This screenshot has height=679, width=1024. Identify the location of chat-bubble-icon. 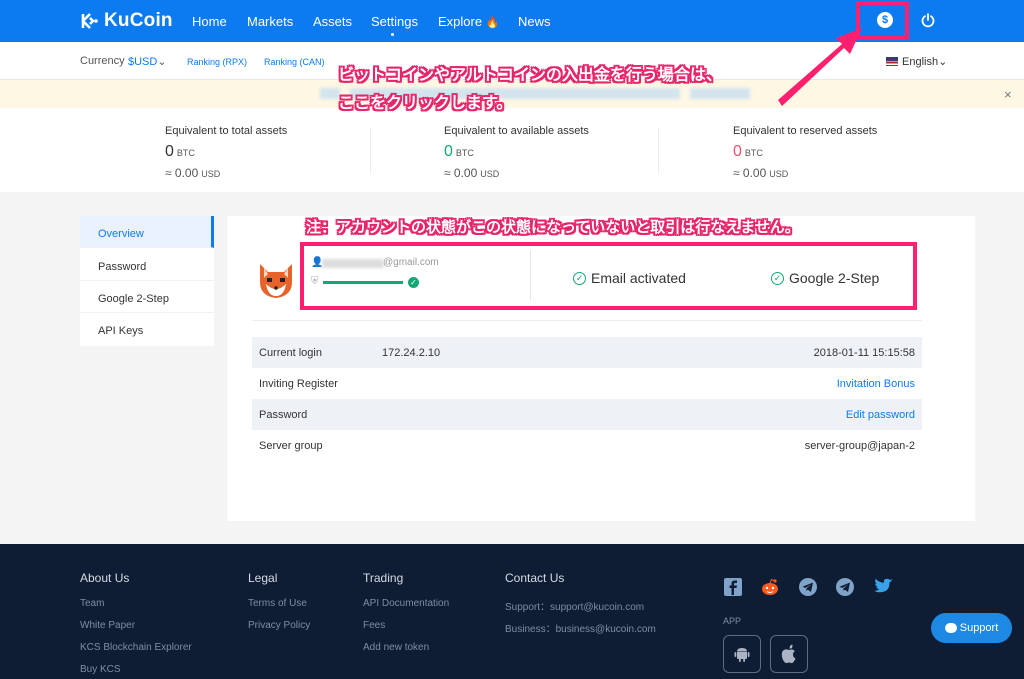
(950, 628).